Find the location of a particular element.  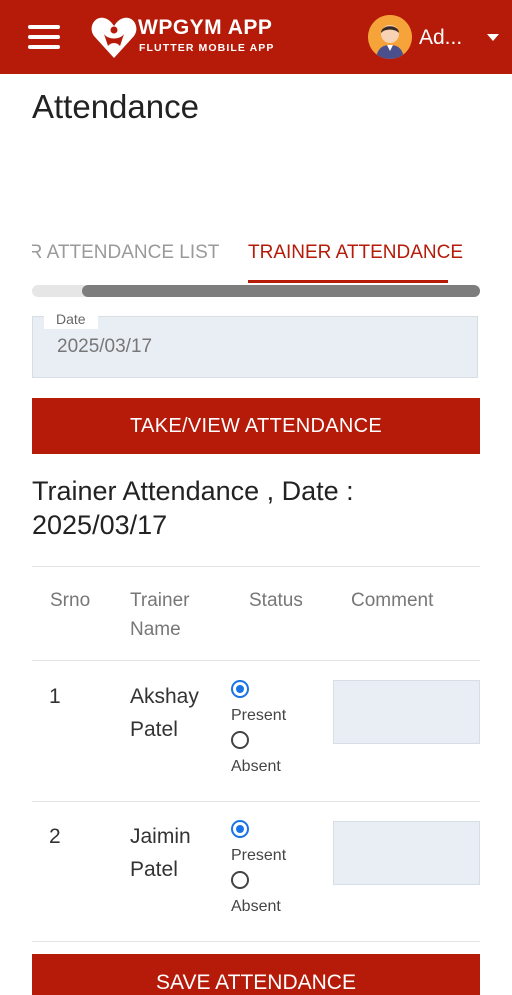

date-field-value: 2025/03/17 is located at coordinates (104, 347).